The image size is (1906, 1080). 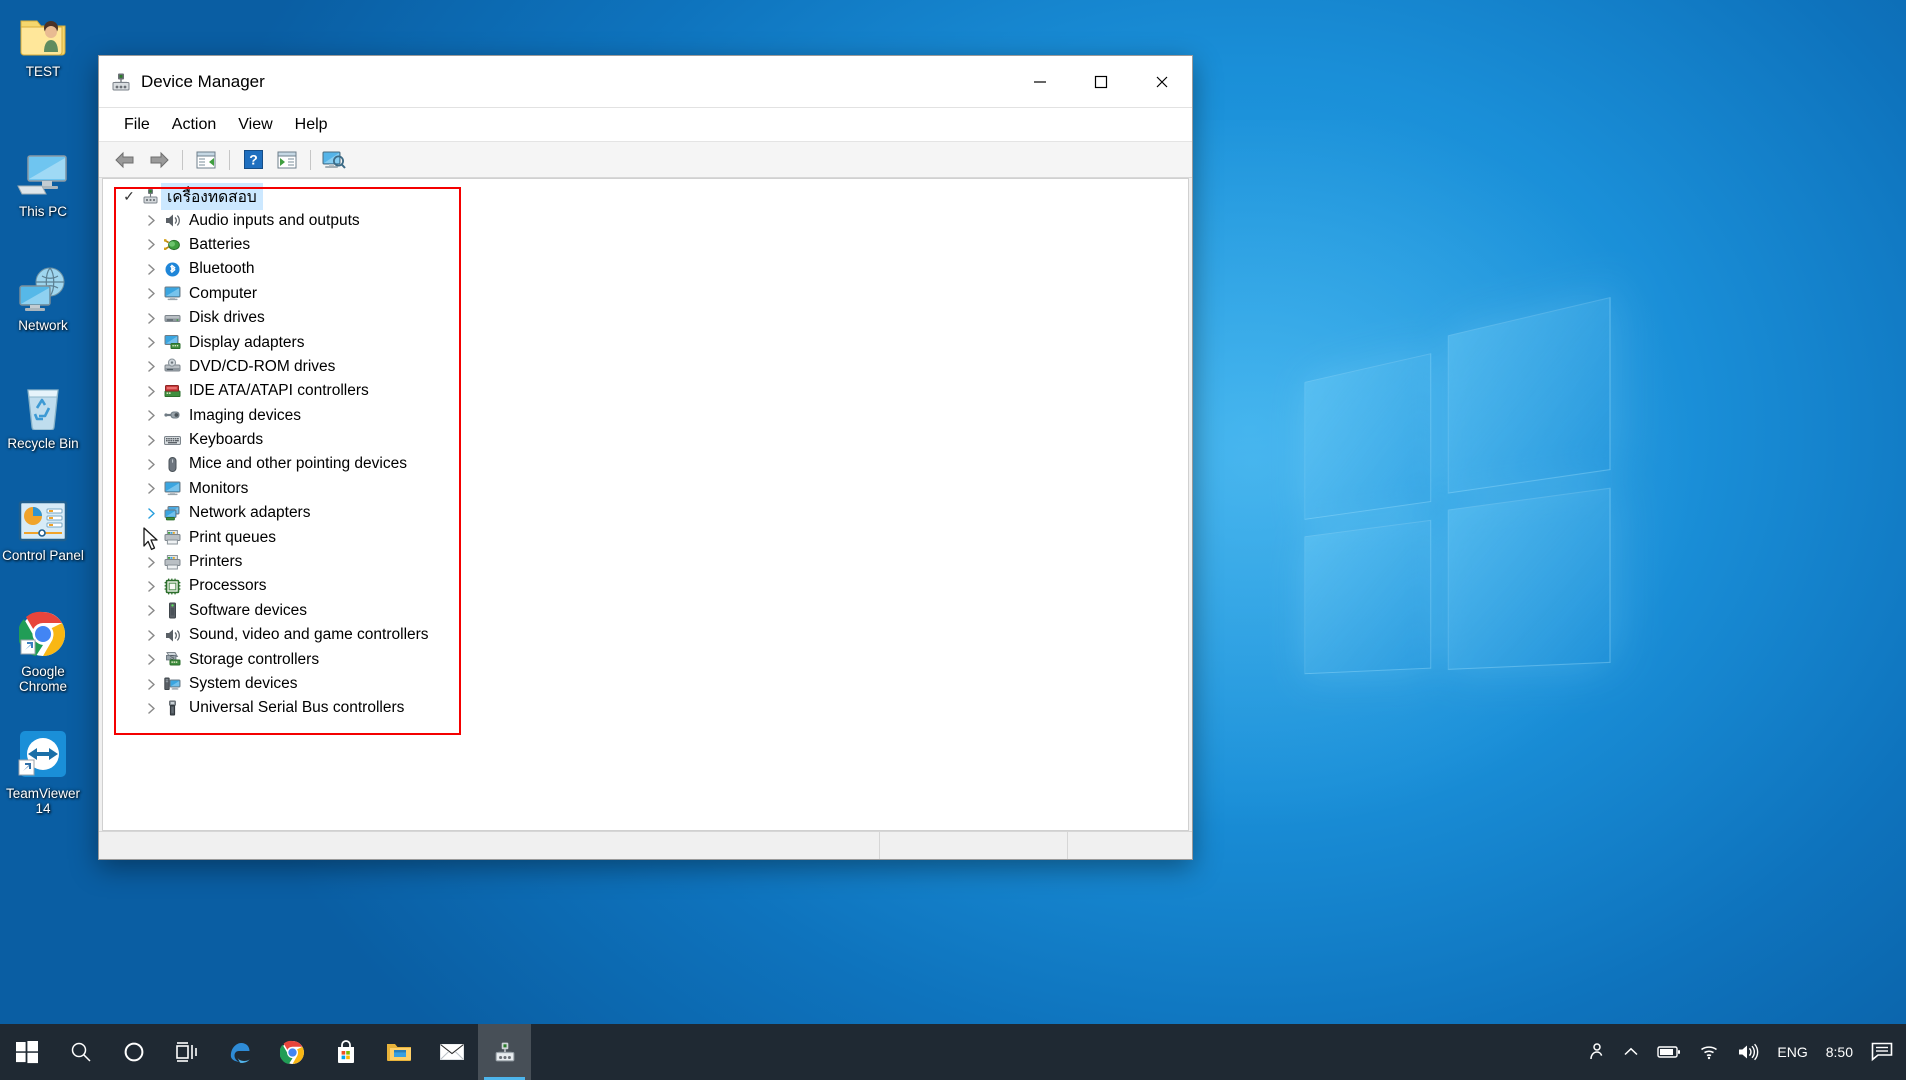 What do you see at coordinates (255, 125) in the screenshot?
I see `menu-item-view: View` at bounding box center [255, 125].